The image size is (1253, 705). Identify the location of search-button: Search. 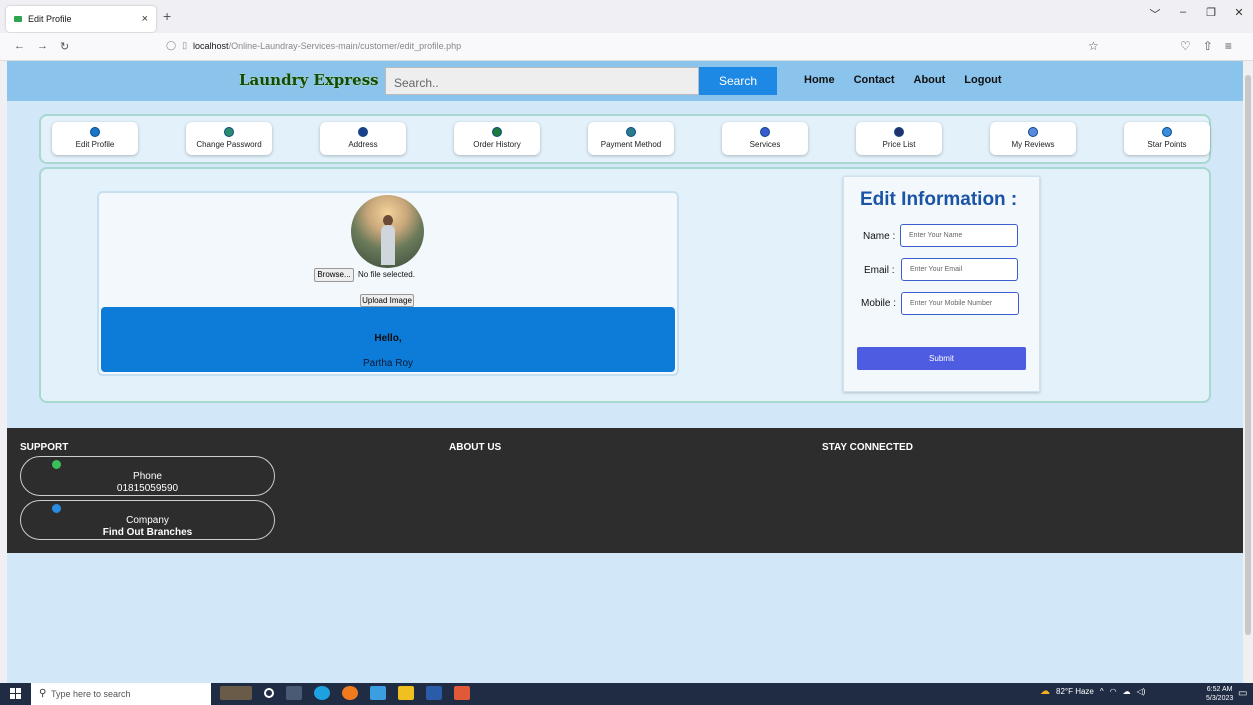
(738, 81).